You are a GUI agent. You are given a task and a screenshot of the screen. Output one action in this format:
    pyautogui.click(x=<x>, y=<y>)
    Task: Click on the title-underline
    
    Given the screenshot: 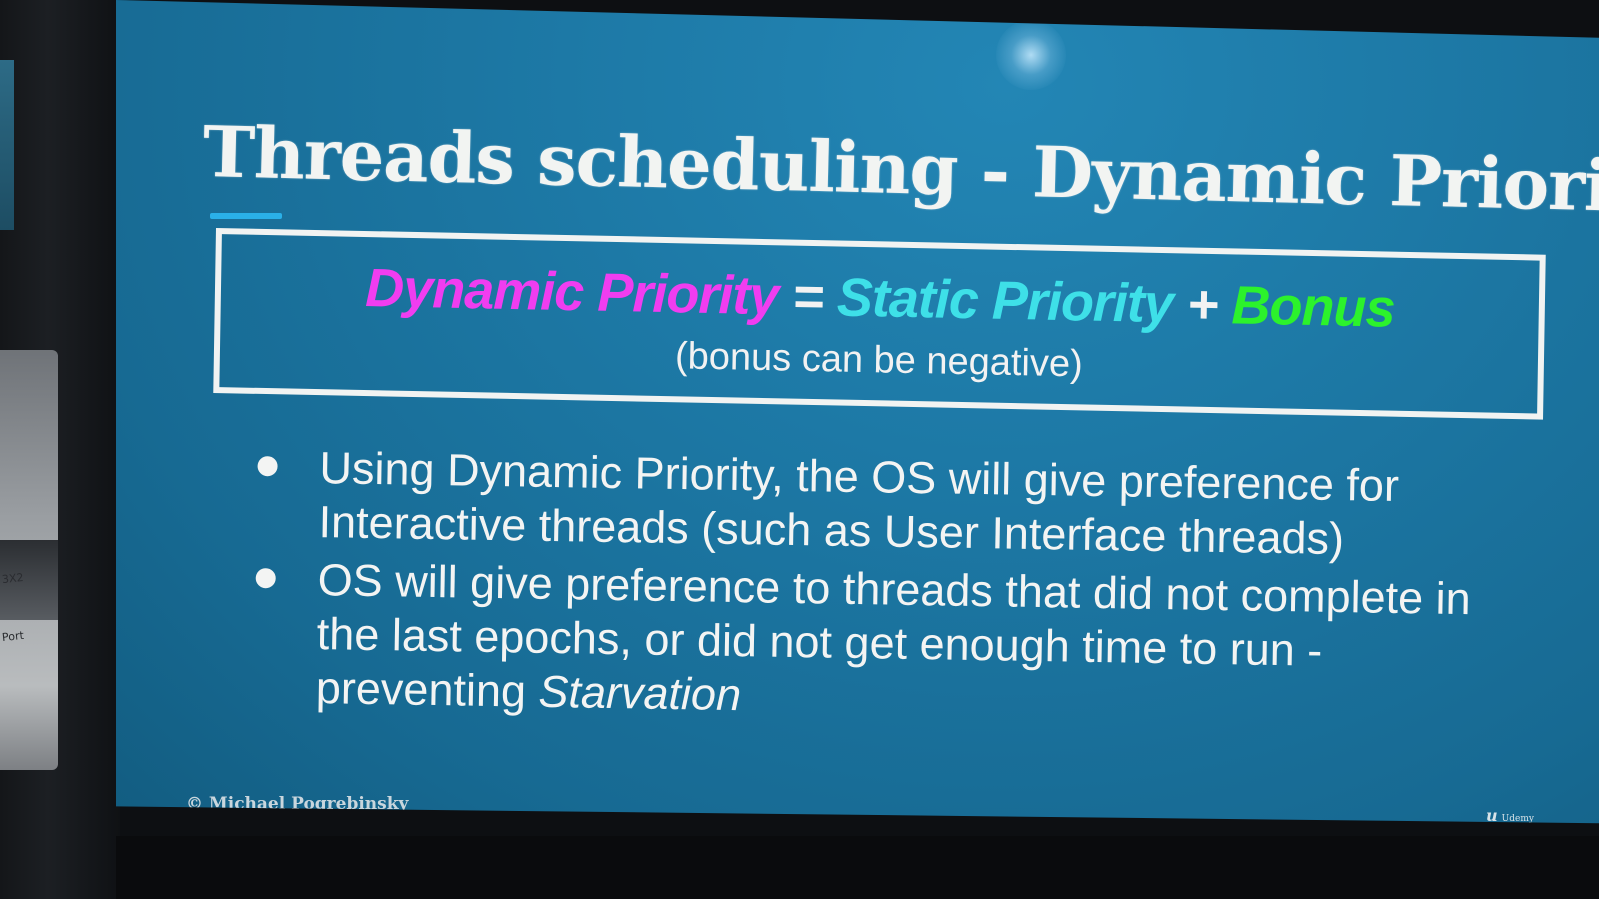 What is the action you would take?
    pyautogui.click(x=246, y=216)
    